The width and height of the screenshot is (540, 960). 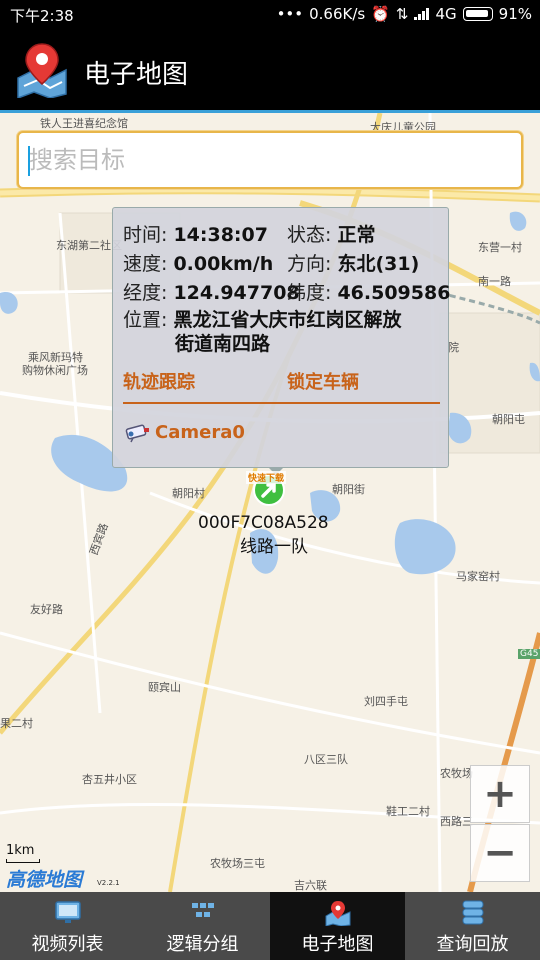 I want to click on speed-label: 速度:, so click(x=145, y=264).